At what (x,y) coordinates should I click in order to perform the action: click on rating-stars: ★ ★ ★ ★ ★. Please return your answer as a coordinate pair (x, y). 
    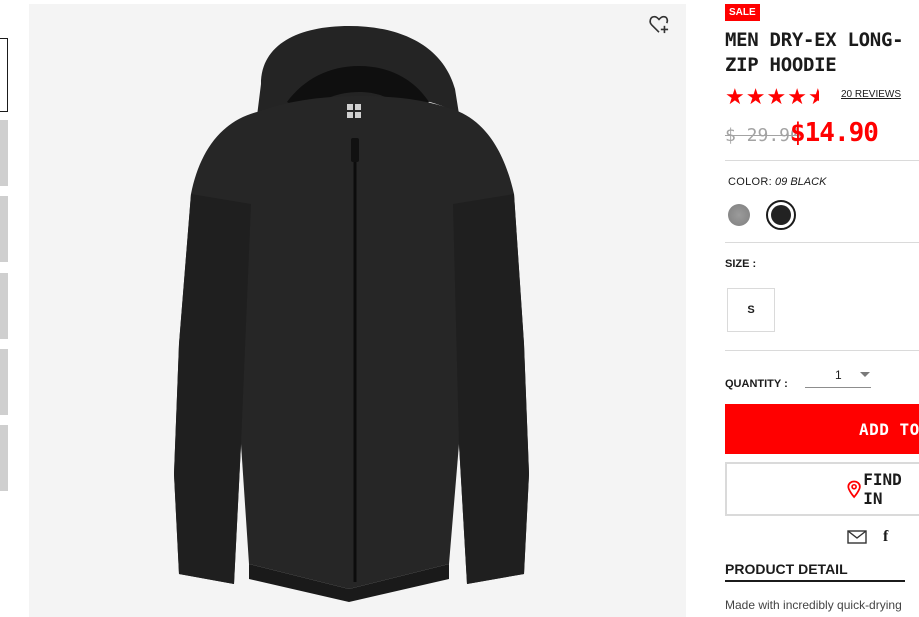
    Looking at the image, I should click on (777, 97).